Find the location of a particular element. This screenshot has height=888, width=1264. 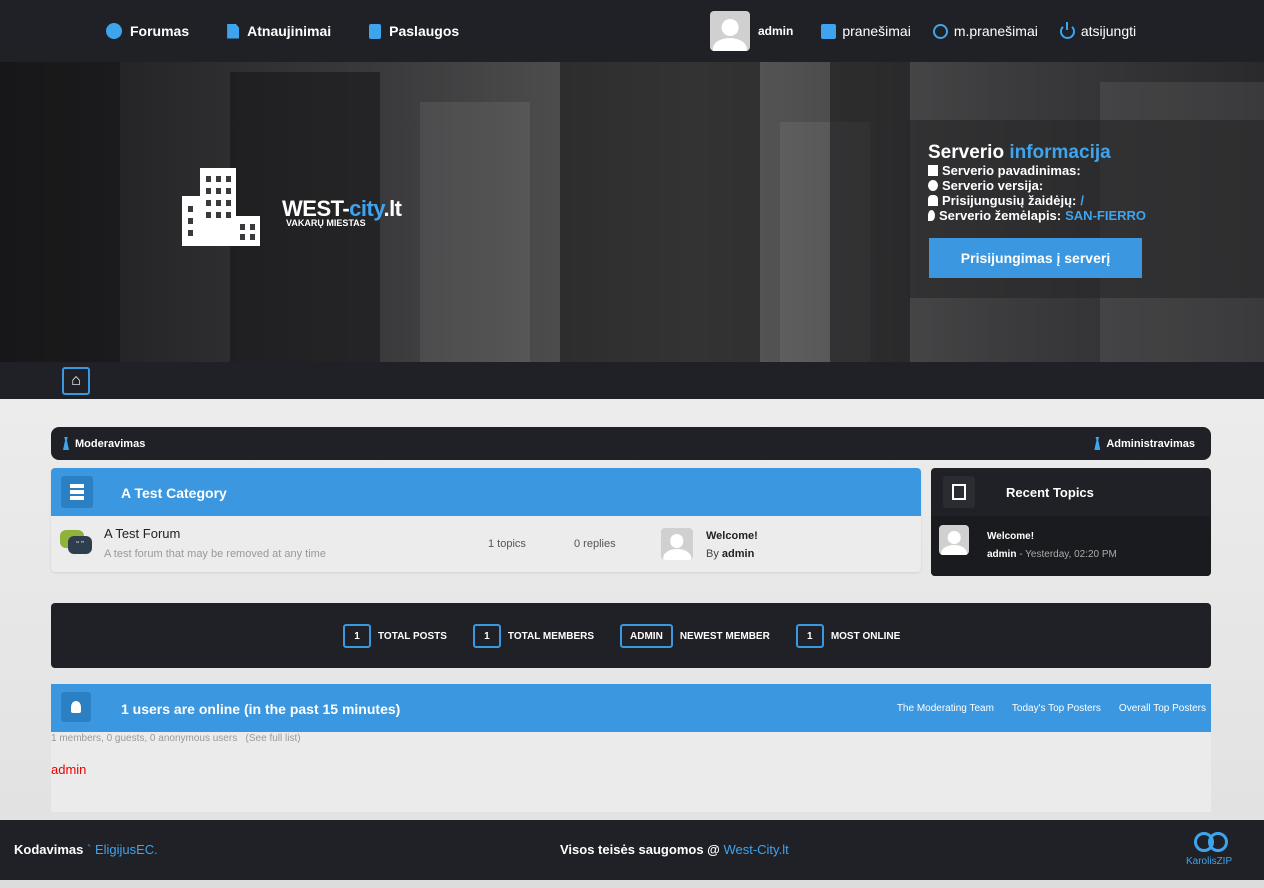

forum-chat-icon: “ ” is located at coordinates (76, 543).